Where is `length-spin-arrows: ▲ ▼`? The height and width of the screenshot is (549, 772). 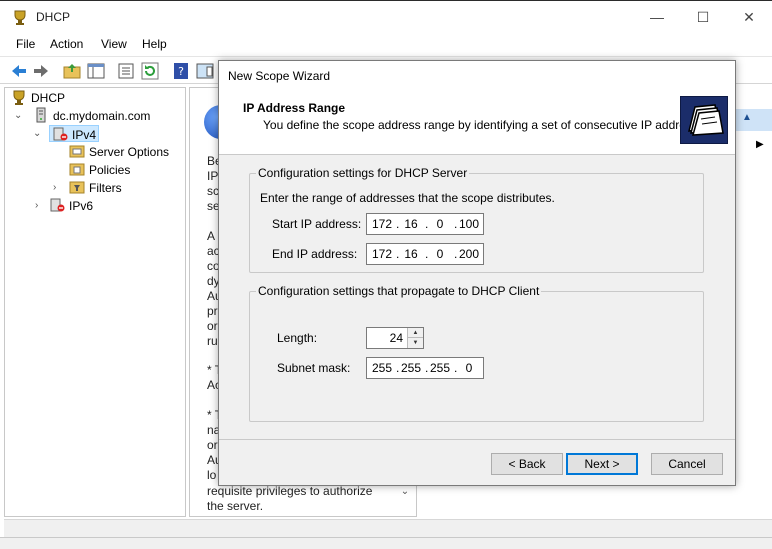 length-spin-arrows: ▲ ▼ is located at coordinates (415, 338).